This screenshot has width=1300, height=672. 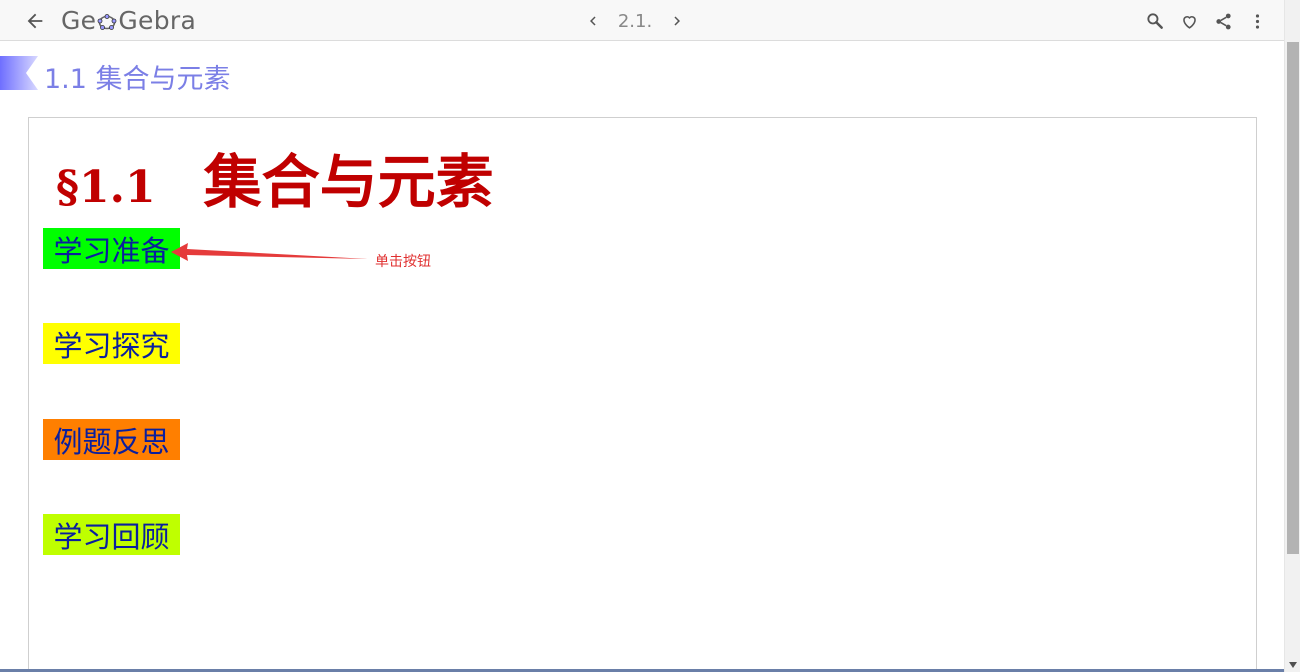 I want to click on scroll-down-button, so click(x=1292, y=665).